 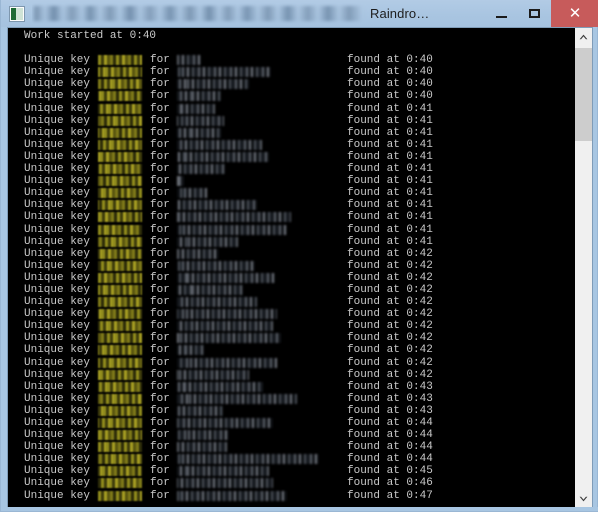 I want to click on work-started-text: Work started at 0:40, so click(x=90, y=36).